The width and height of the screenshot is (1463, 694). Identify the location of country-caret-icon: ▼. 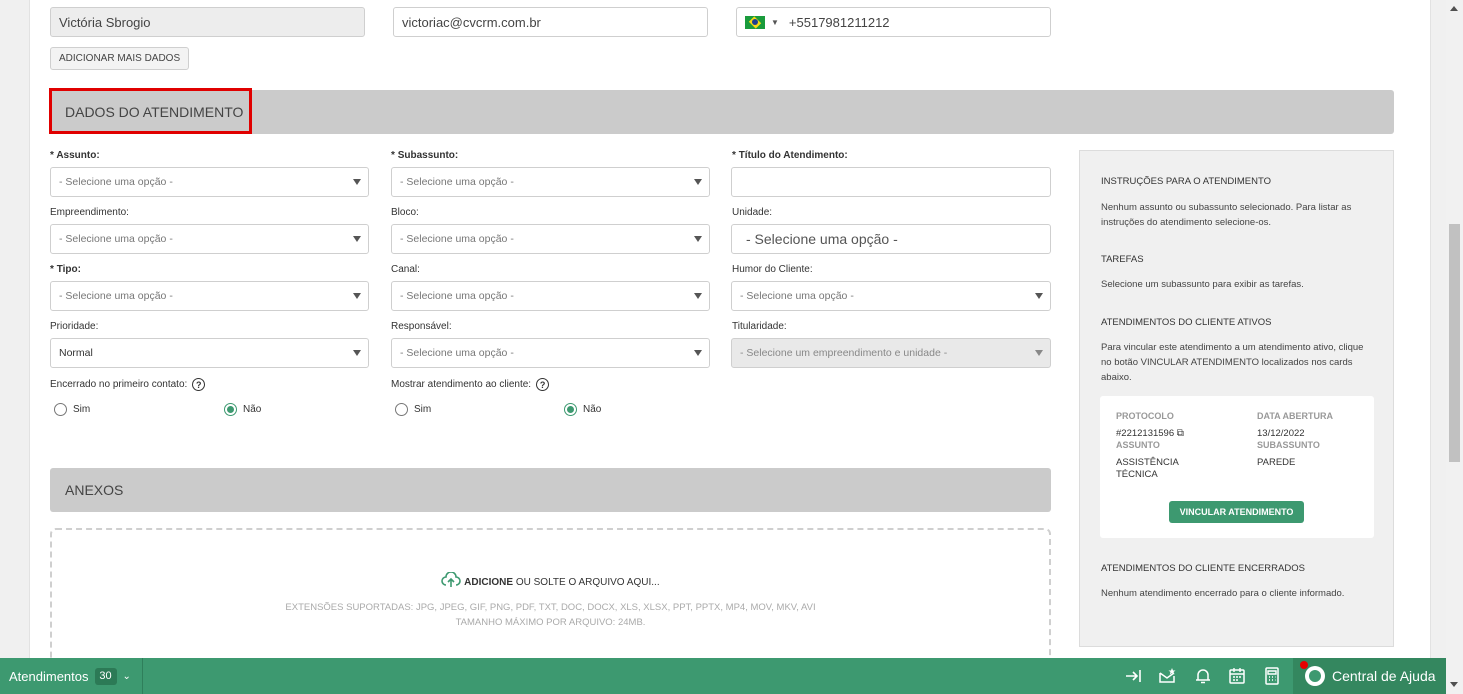
(775, 22).